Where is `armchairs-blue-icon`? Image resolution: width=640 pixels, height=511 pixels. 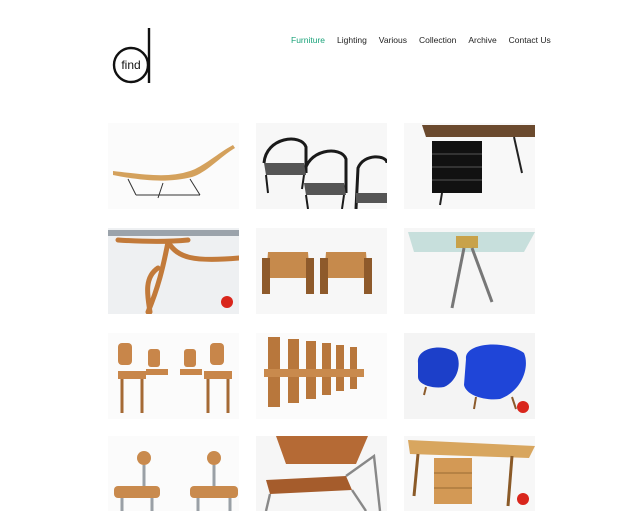 armchairs-blue-icon is located at coordinates (469, 376).